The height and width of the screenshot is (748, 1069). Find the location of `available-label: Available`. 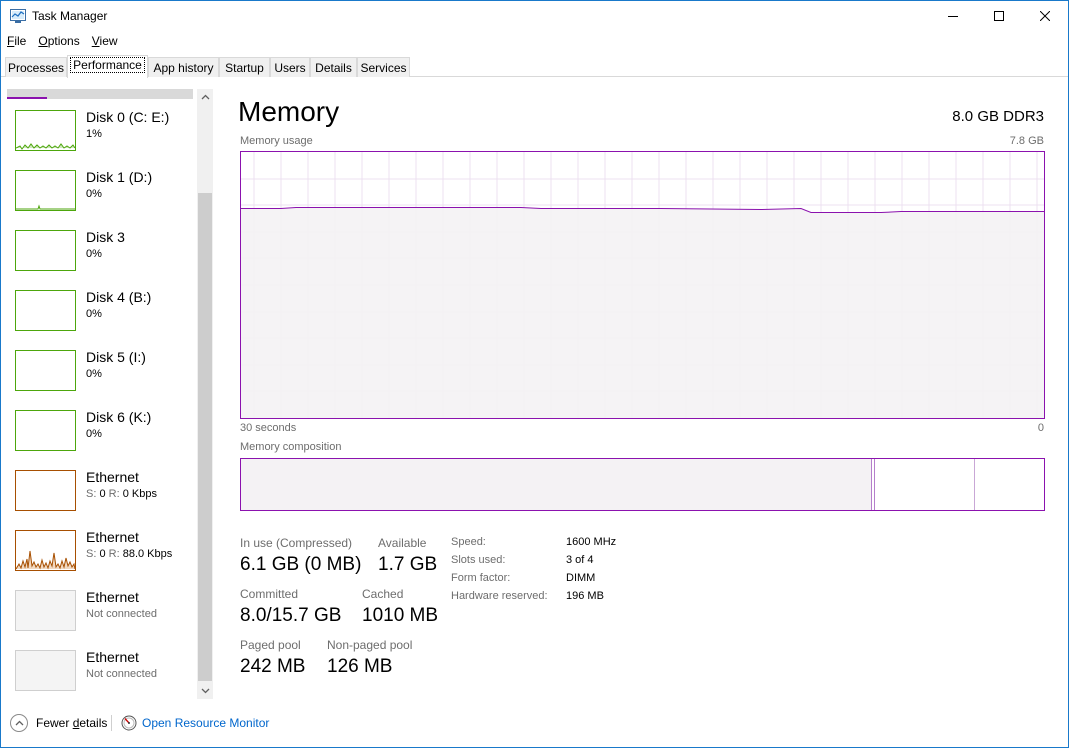

available-label: Available is located at coordinates (402, 543).